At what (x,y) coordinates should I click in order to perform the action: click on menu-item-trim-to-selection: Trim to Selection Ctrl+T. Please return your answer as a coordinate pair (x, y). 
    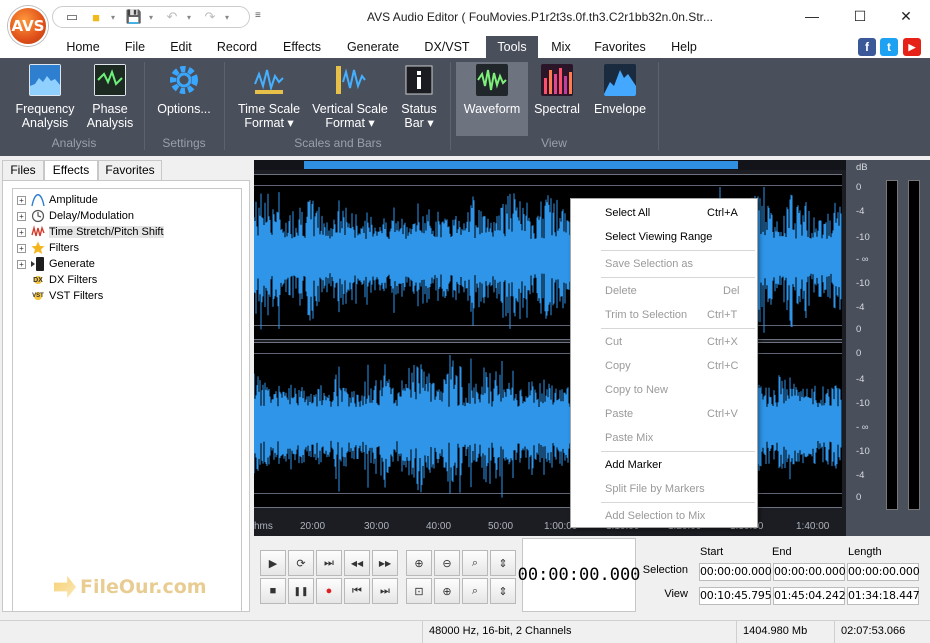
    Looking at the image, I should click on (664, 315).